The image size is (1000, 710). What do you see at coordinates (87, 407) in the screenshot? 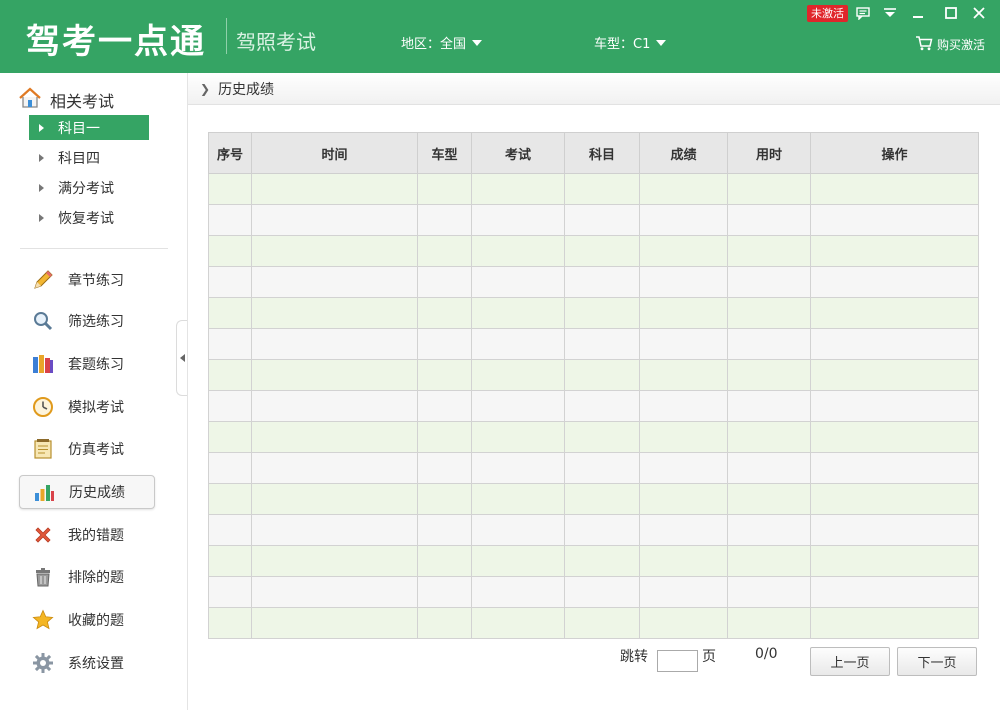
I see `nav-item-mock-exam: 模拟考试` at bounding box center [87, 407].